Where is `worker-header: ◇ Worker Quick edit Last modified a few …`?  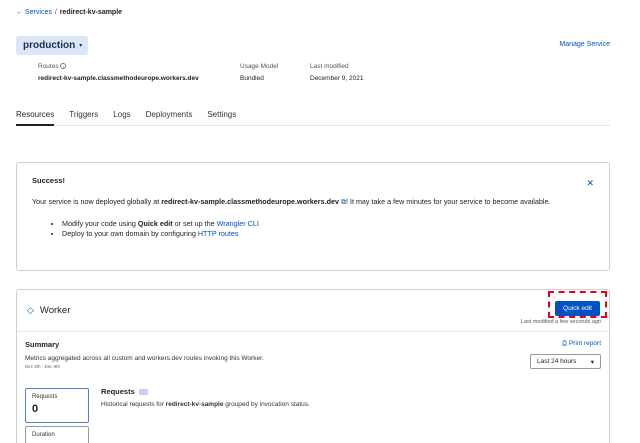 worker-header: ◇ Worker Quick edit Last modified a few … is located at coordinates (313, 311).